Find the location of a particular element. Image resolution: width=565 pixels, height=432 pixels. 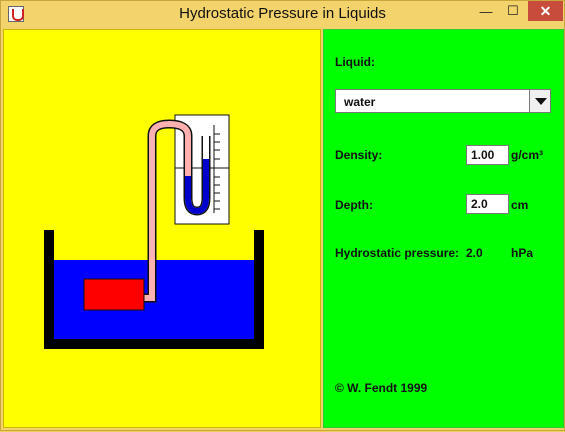

liquid-select-value: water is located at coordinates (360, 102).